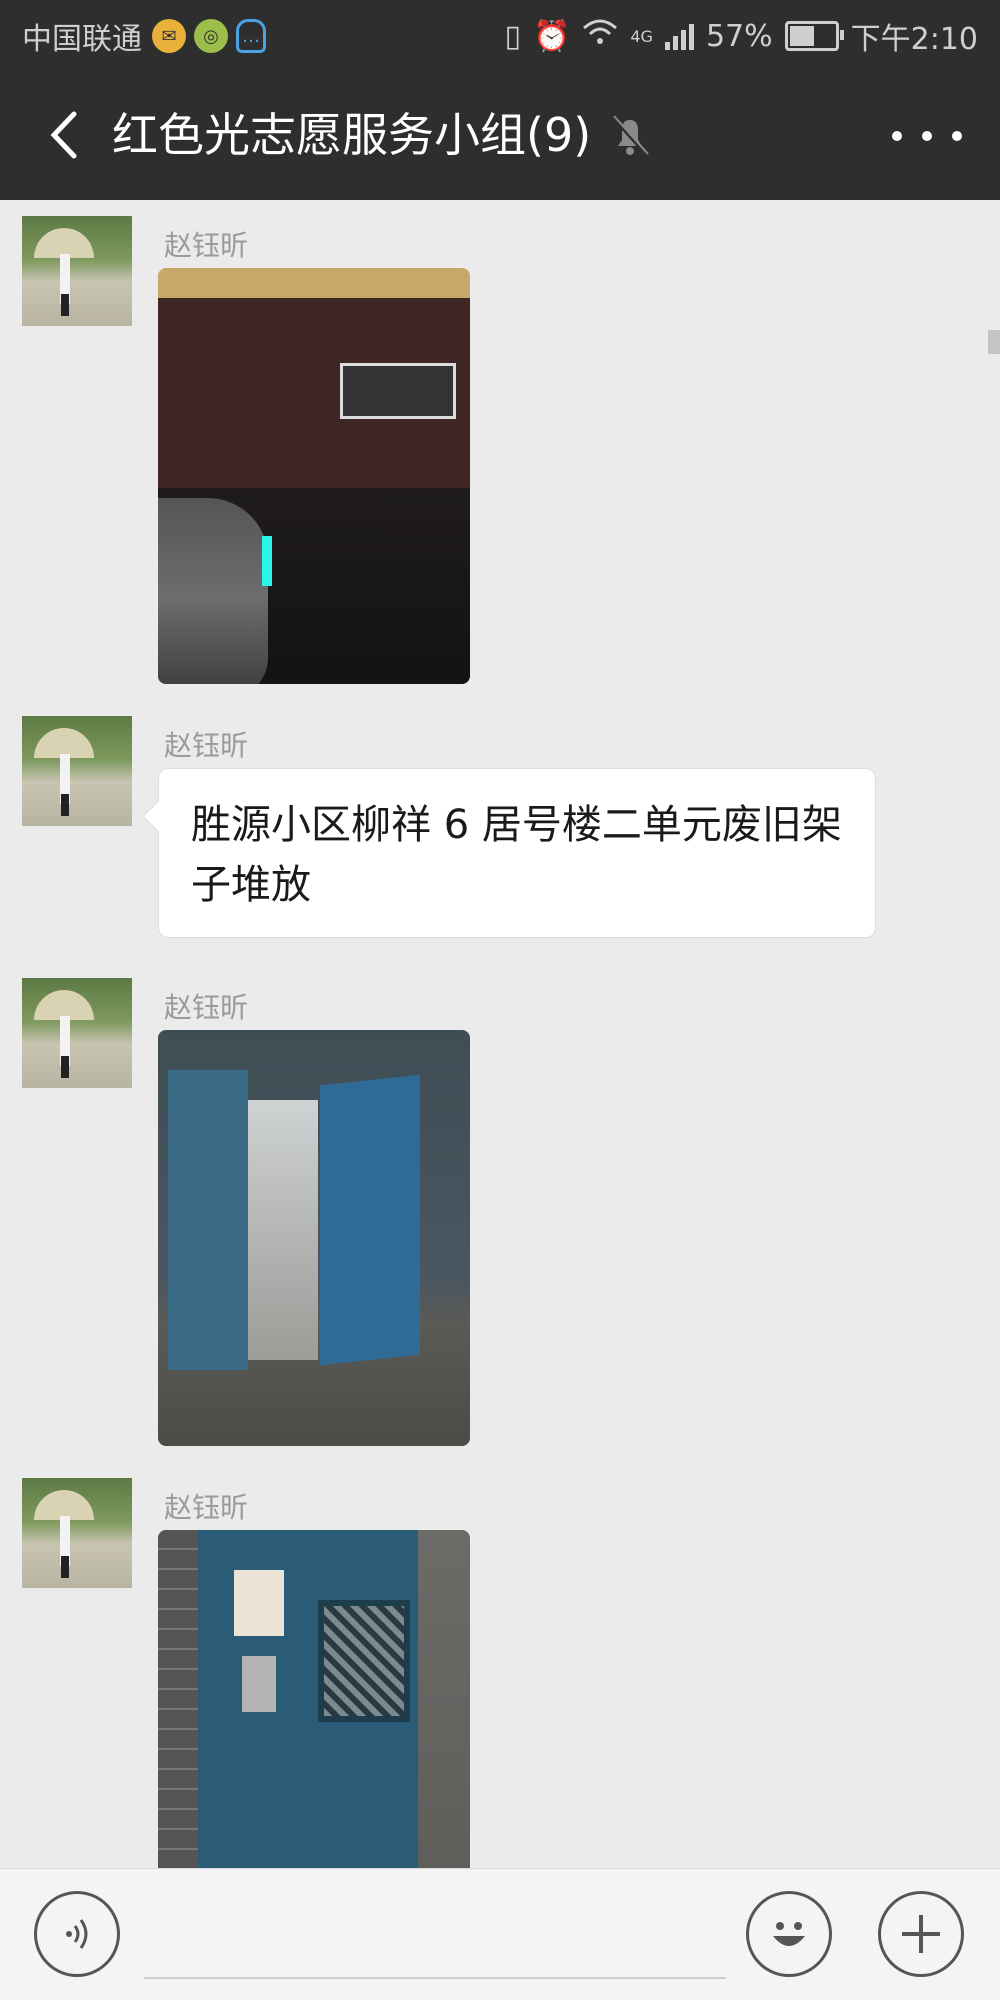 This screenshot has width=1000, height=2000. What do you see at coordinates (435, 1935) in the screenshot?
I see `message-input` at bounding box center [435, 1935].